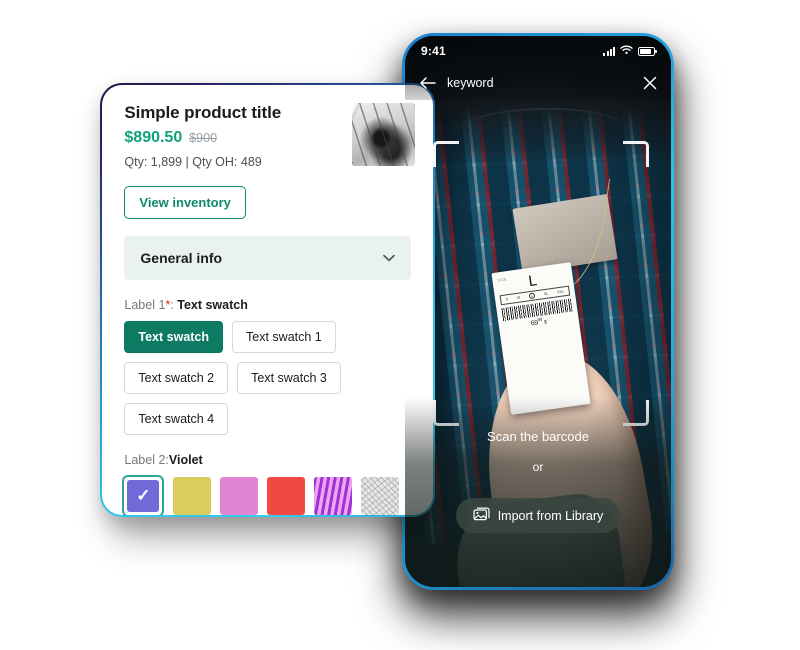 The width and height of the screenshot is (800, 650). What do you see at coordinates (185, 203) in the screenshot?
I see `view-inventory-button: View inventory` at bounding box center [185, 203].